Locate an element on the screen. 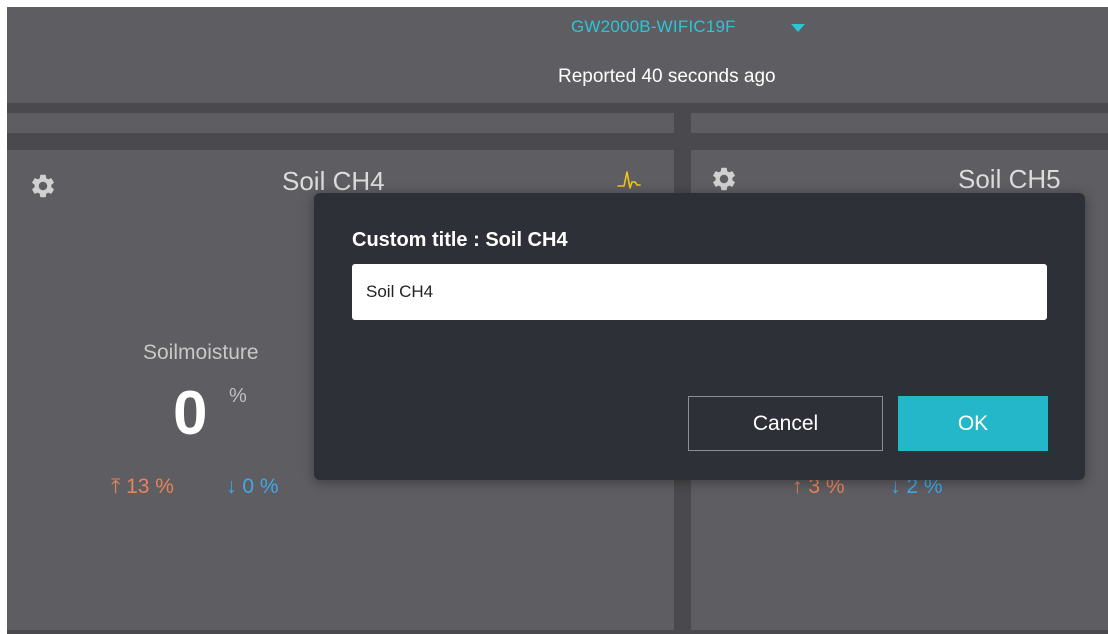 The height and width of the screenshot is (634, 1108). metric-unit: % is located at coordinates (238, 396).